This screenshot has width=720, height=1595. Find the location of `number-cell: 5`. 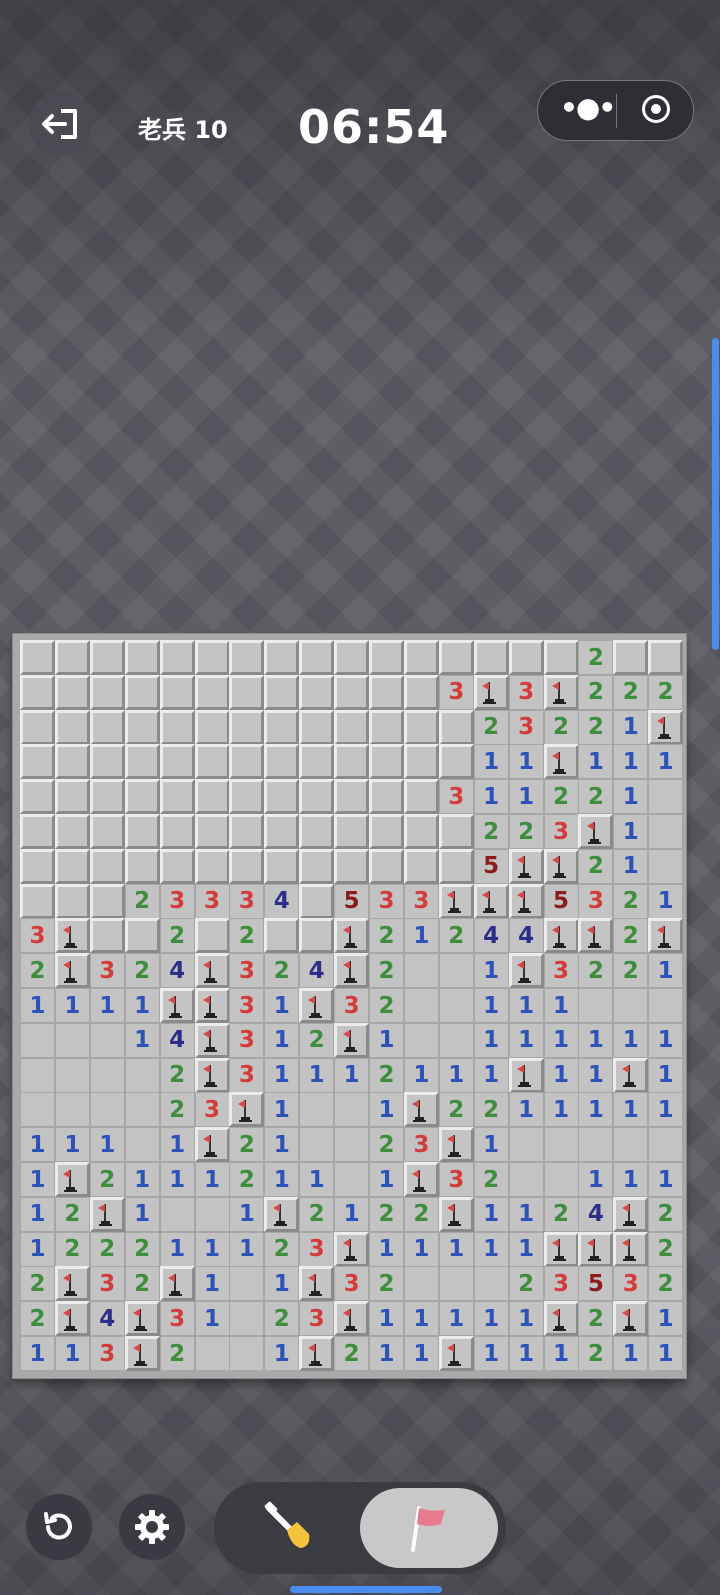

number-cell: 5 is located at coordinates (561, 901).